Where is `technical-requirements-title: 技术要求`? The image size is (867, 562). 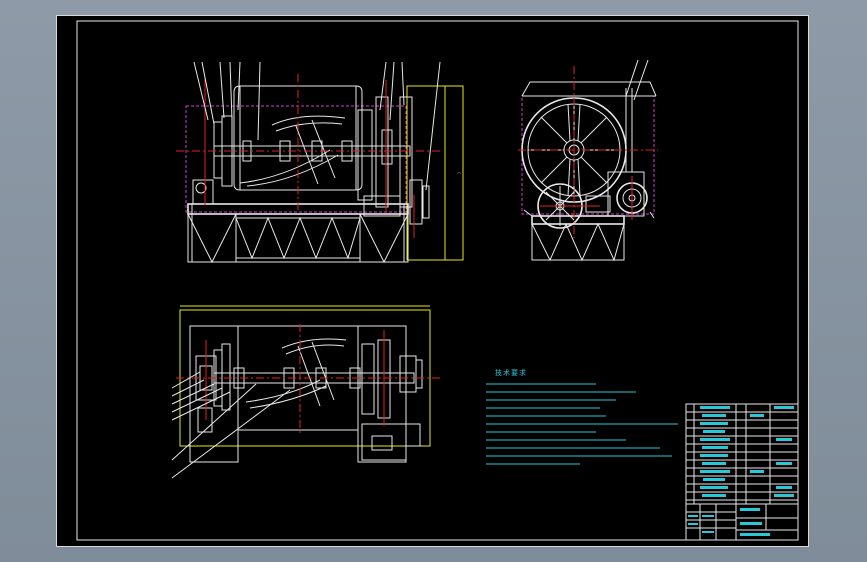 technical-requirements-title: 技术要求 is located at coordinates (511, 373).